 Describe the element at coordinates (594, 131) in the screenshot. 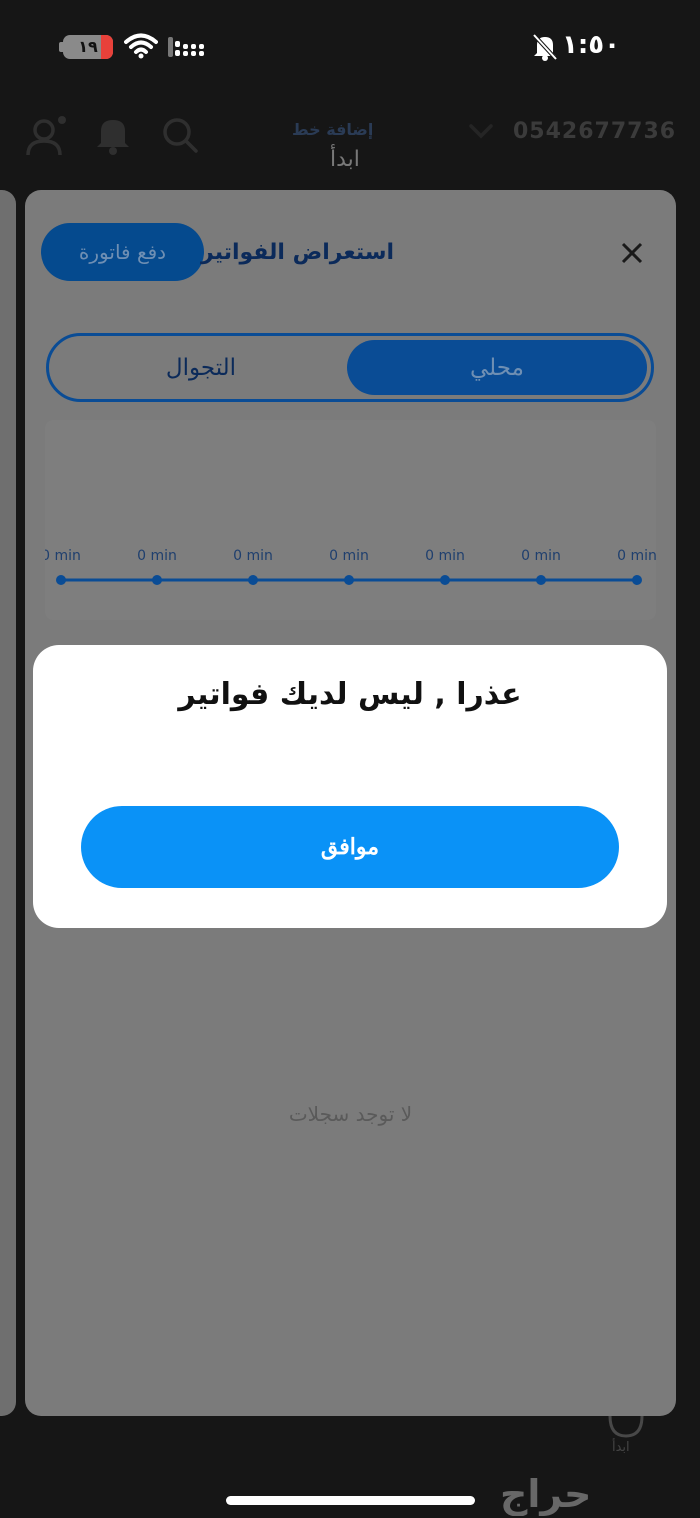

I see `phone-number: 0542677736` at that location.